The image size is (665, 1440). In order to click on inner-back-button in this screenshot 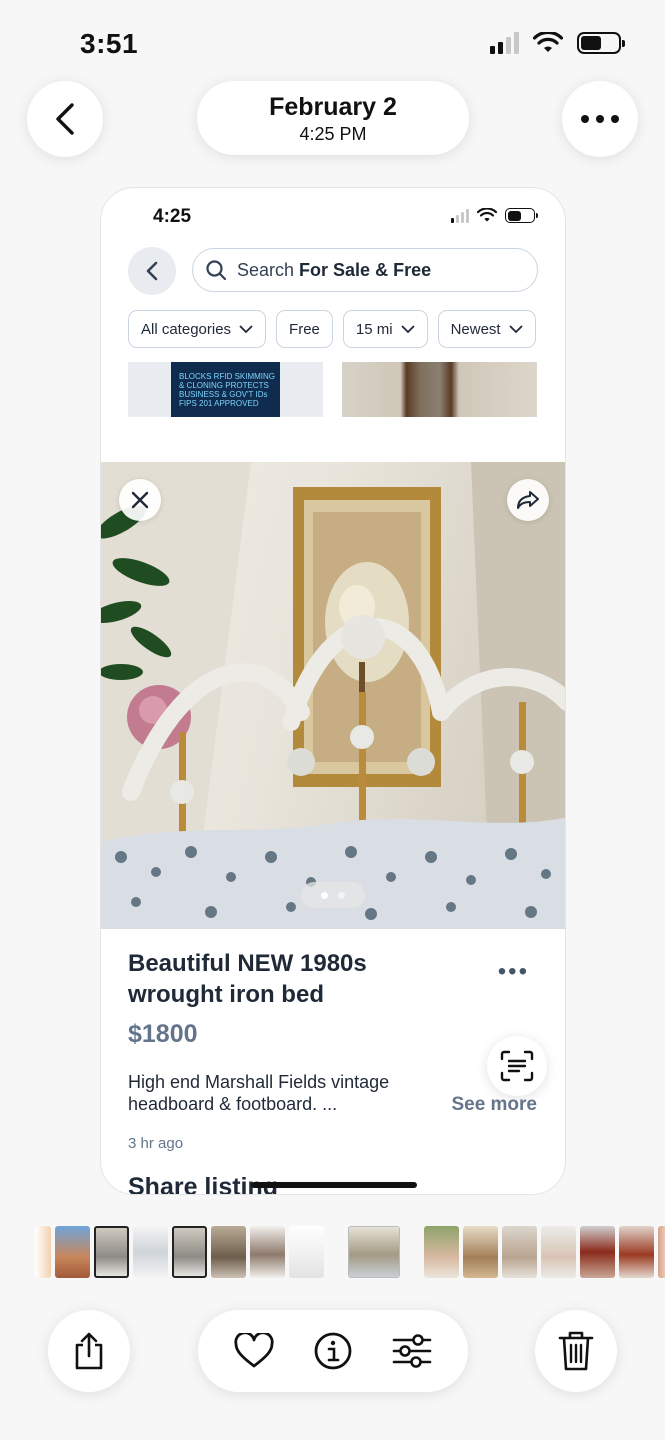, I will do `click(152, 271)`.